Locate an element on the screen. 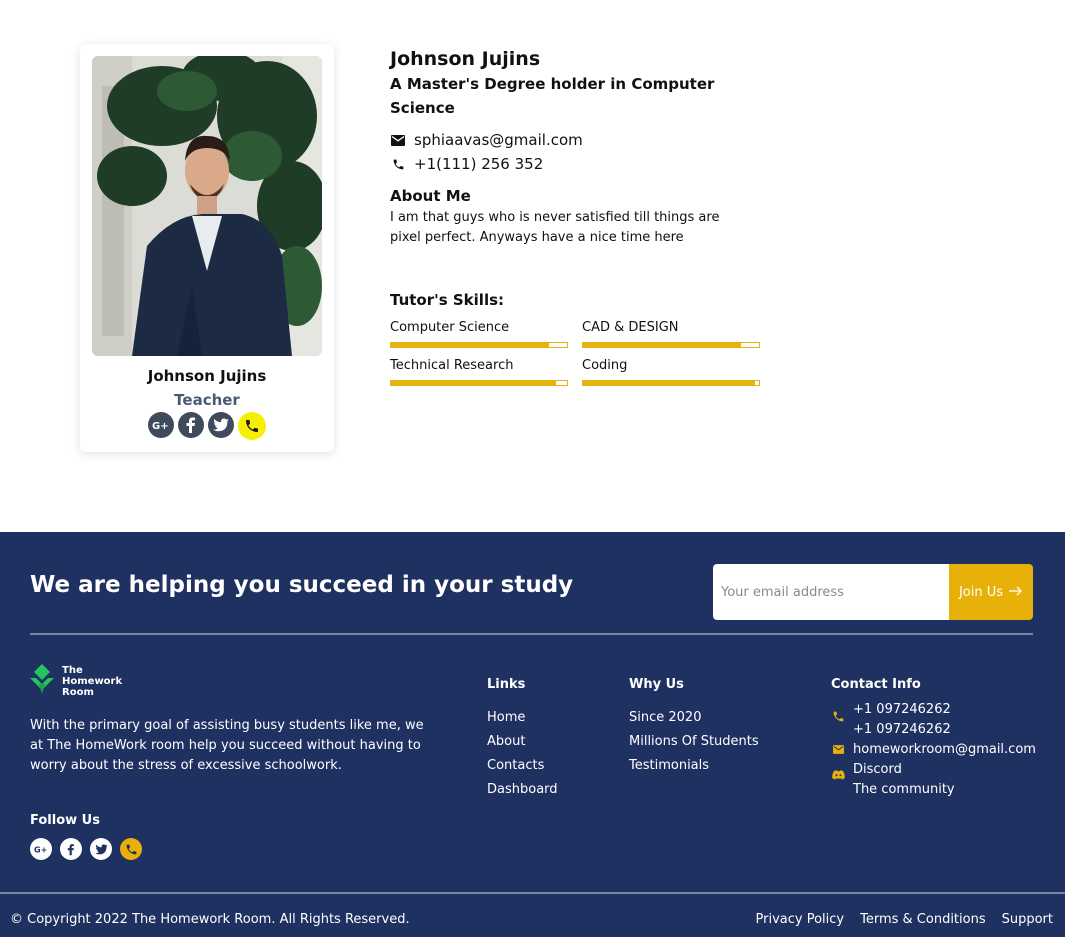 The width and height of the screenshot is (1065, 937). contact-discord-row: Discord The community is located at coordinates (933, 780).